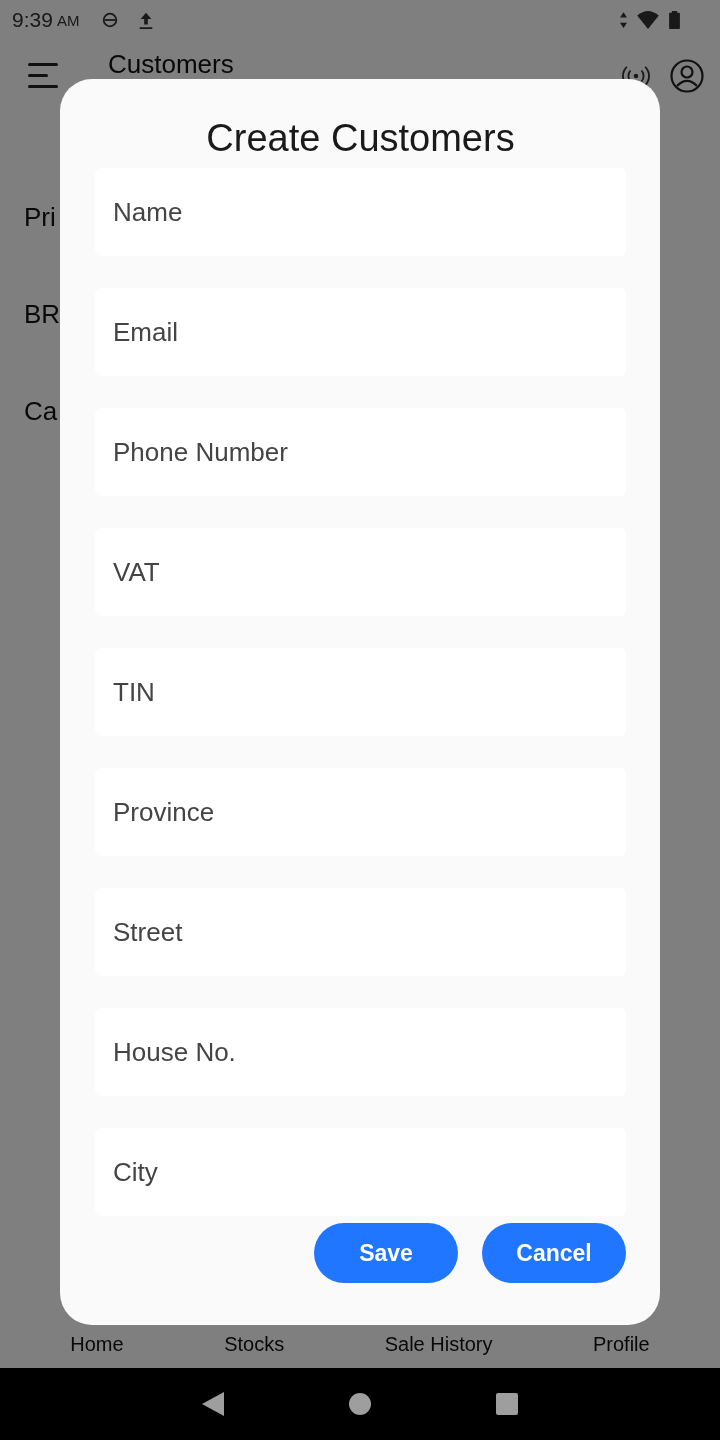 The width and height of the screenshot is (720, 1440). I want to click on input-field: Street, so click(360, 932).